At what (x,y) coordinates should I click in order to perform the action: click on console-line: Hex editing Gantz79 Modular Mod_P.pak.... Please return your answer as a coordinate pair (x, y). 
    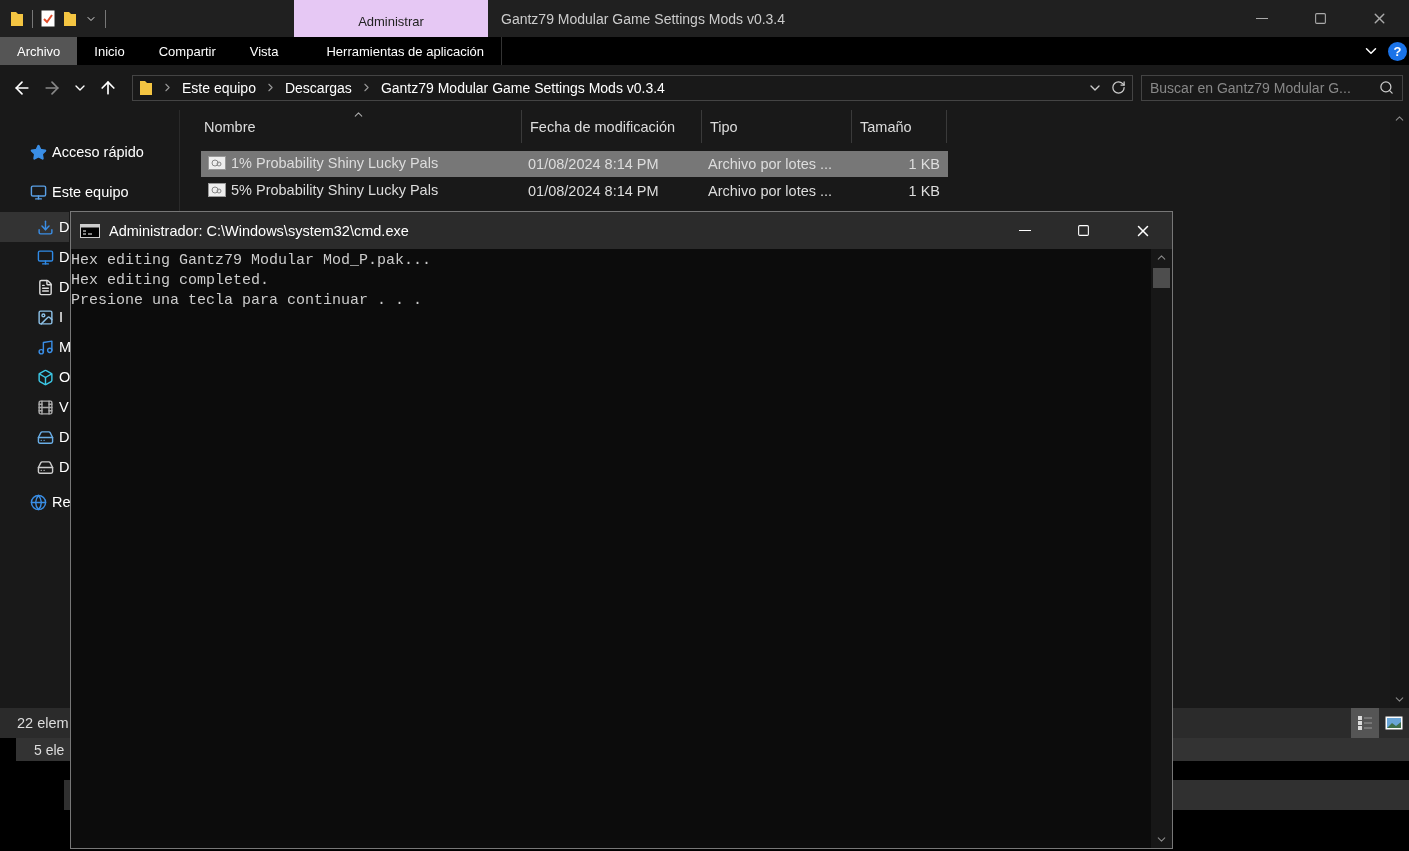
    Looking at the image, I should click on (252, 261).